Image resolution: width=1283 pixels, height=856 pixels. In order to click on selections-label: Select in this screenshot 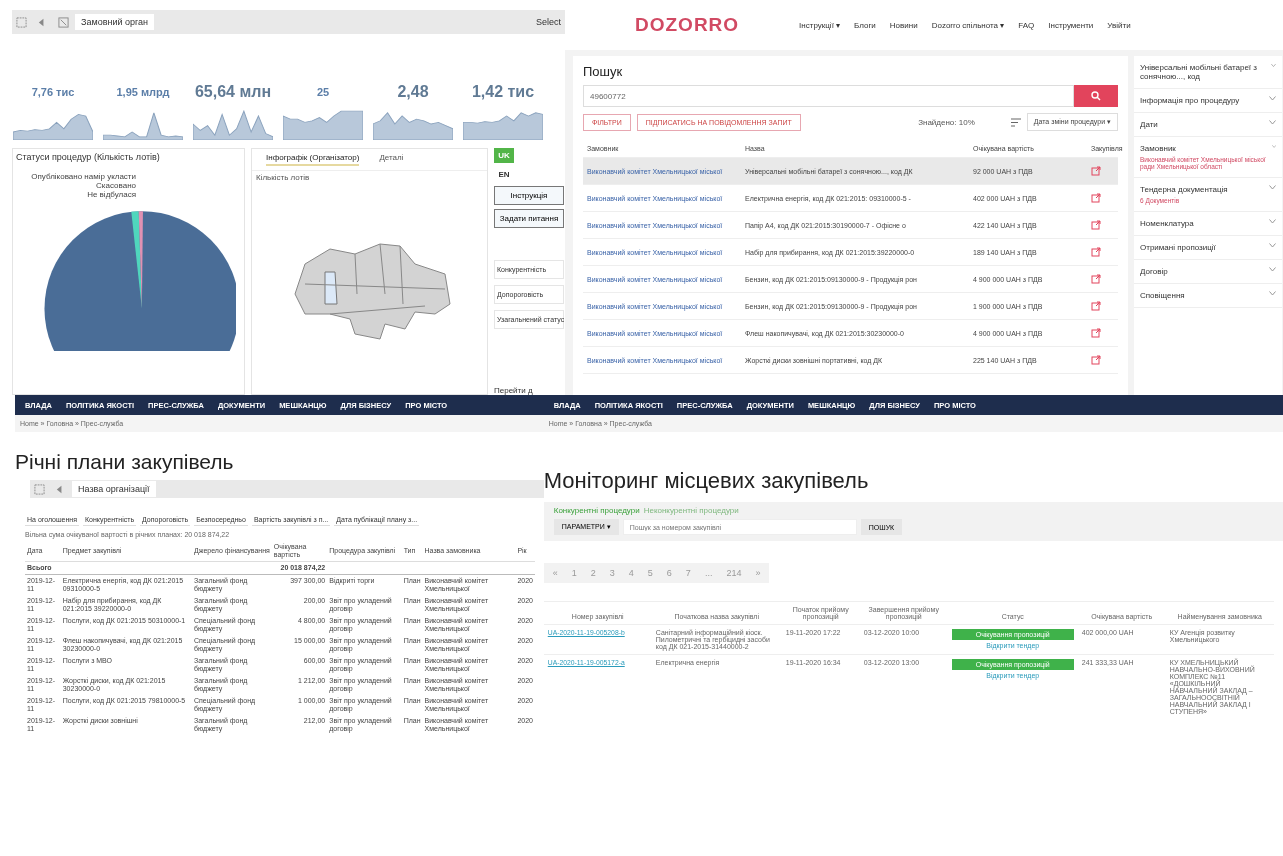, I will do `click(548, 22)`.